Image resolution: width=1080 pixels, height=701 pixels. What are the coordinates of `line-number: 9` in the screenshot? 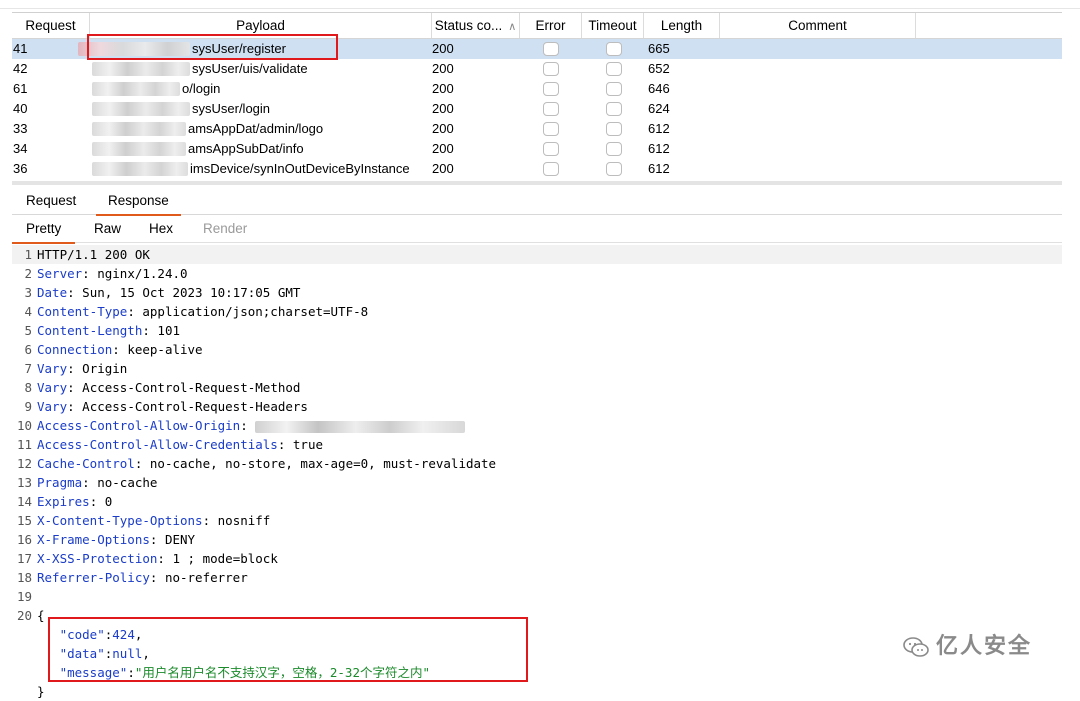 It's located at (28, 406).